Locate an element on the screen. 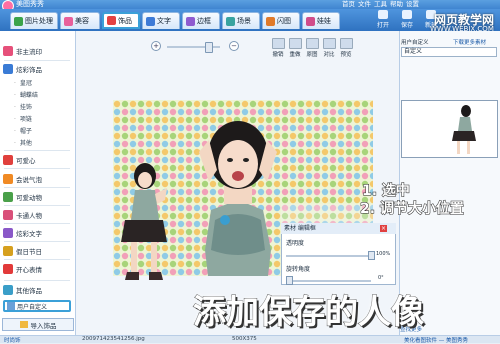 This screenshot has width=500, height=344. person-figure is located at coordinates (144, 221).